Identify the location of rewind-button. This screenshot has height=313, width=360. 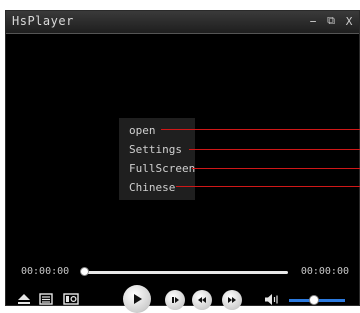
(202, 300).